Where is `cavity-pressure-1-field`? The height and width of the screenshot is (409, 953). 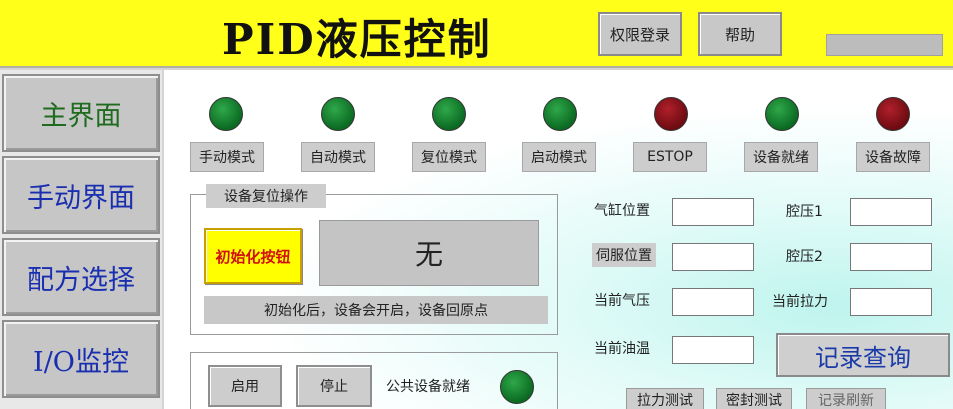
cavity-pressure-1-field is located at coordinates (891, 212).